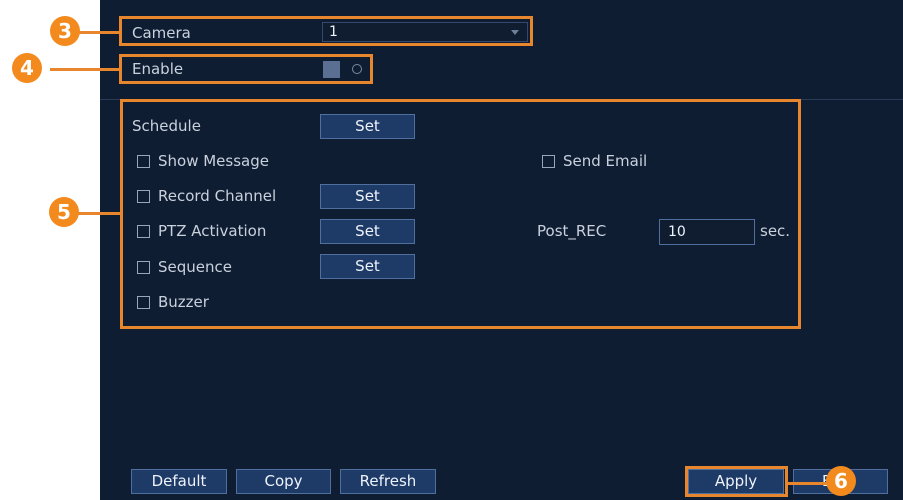 Image resolution: width=903 pixels, height=500 pixels. I want to click on apply-highlight, so click(736, 481).